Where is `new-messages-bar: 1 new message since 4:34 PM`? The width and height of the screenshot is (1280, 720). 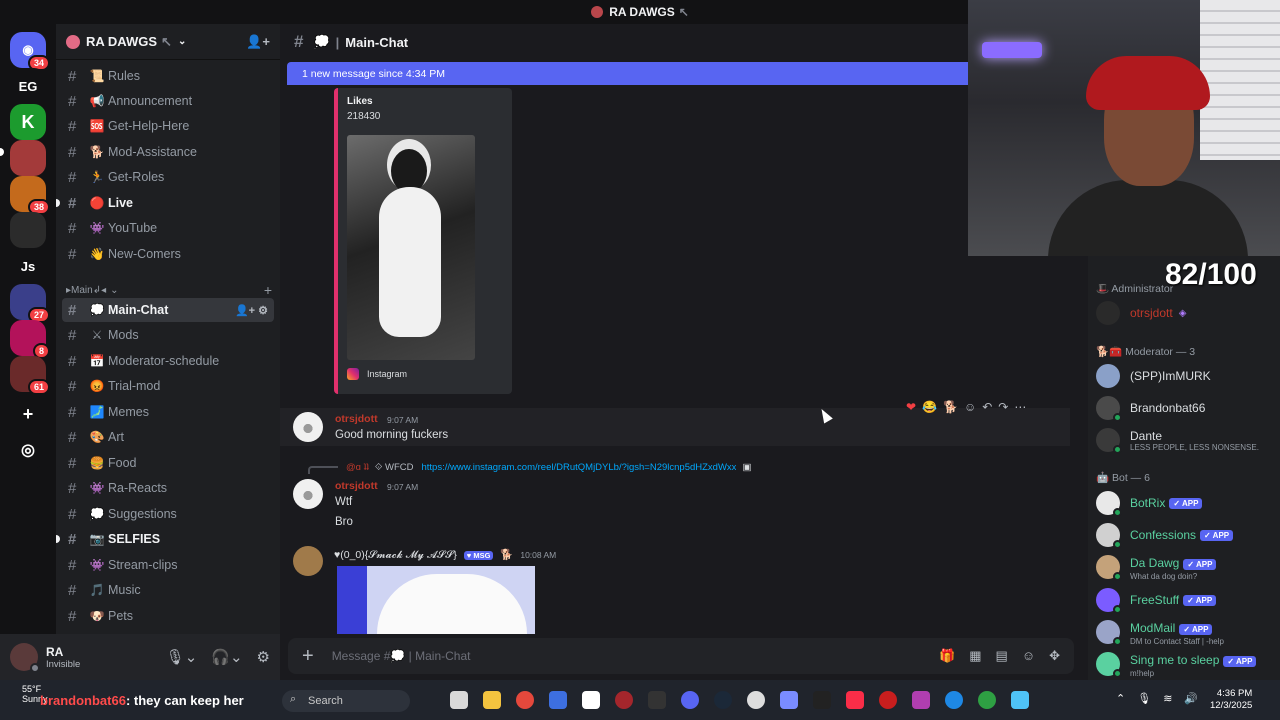 new-messages-bar: 1 new message since 4:34 PM is located at coordinates (632, 73).